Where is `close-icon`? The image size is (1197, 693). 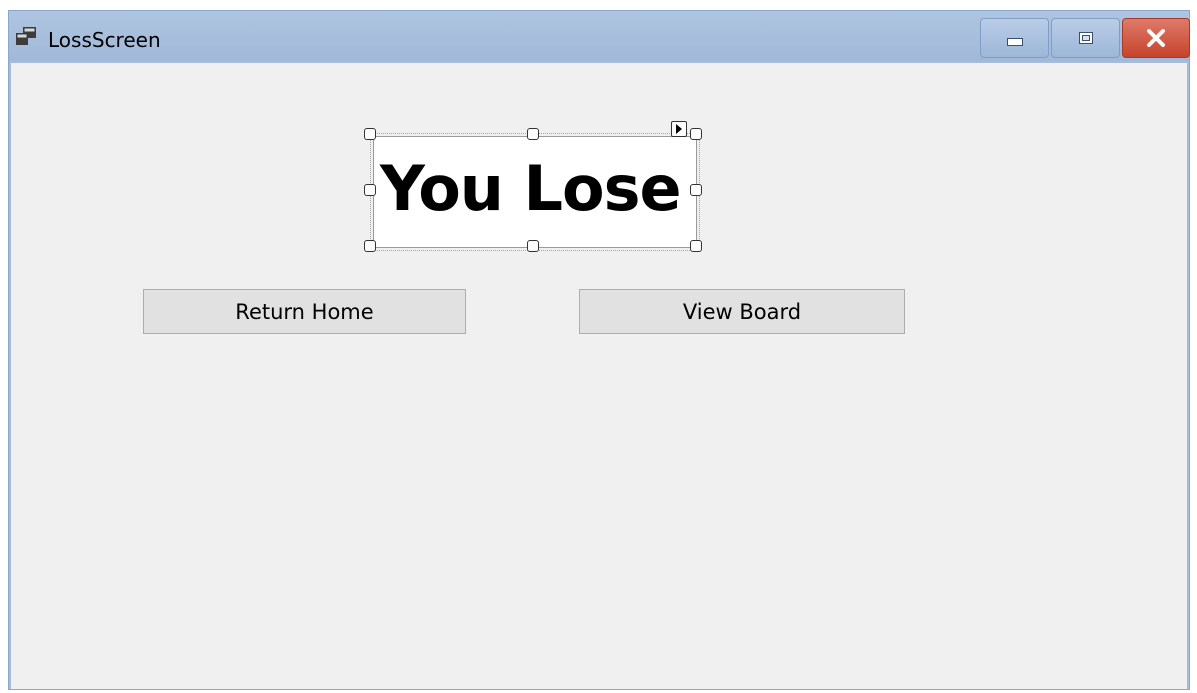
close-icon is located at coordinates (1156, 38).